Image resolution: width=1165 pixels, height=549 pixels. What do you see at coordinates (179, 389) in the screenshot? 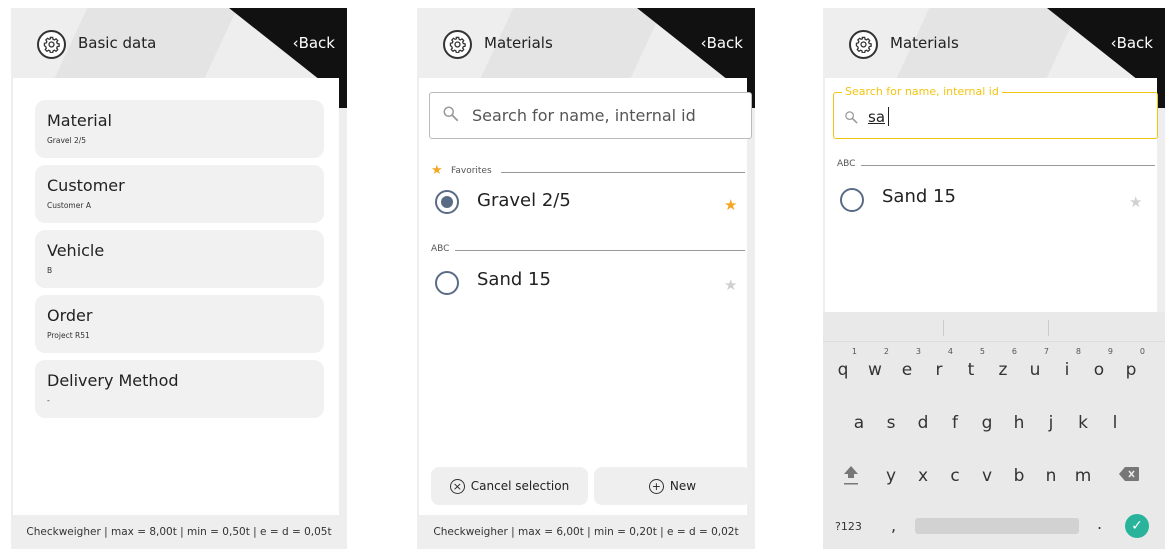
I see `field-delivery-method: Delivery Method -` at bounding box center [179, 389].